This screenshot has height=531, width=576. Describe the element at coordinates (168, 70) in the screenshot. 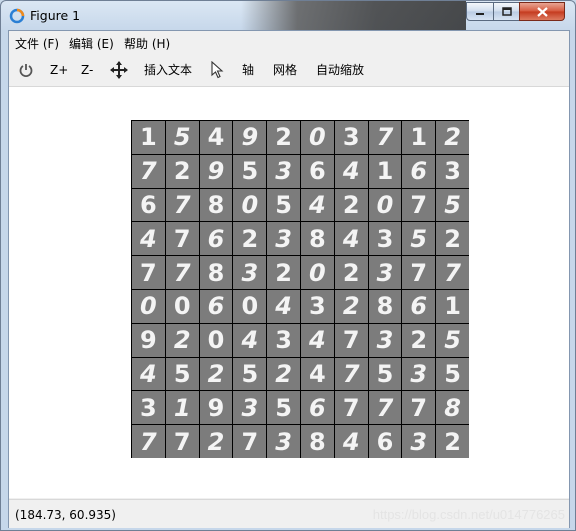

I see `insert-text-button: 插入文本` at that location.